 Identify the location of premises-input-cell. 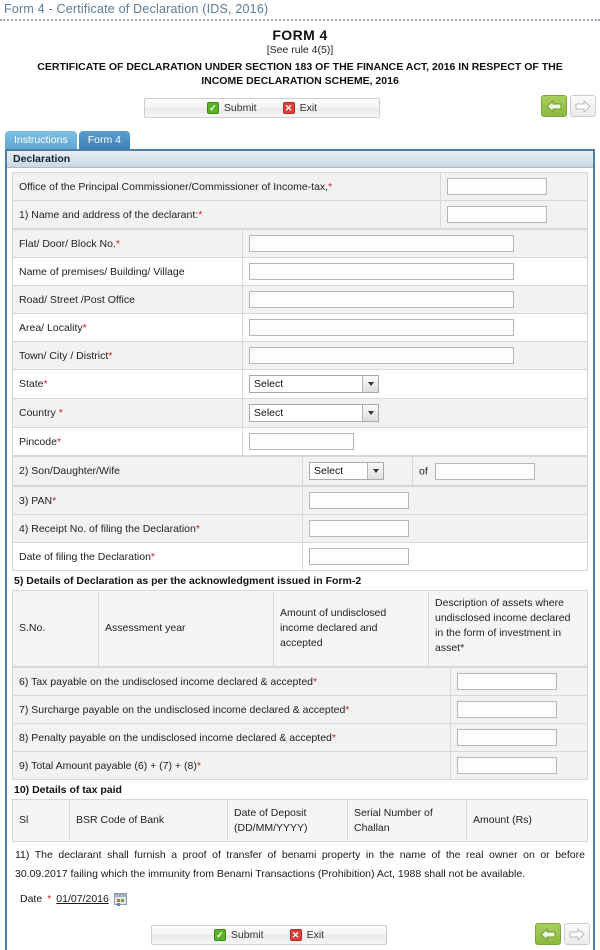
(415, 271).